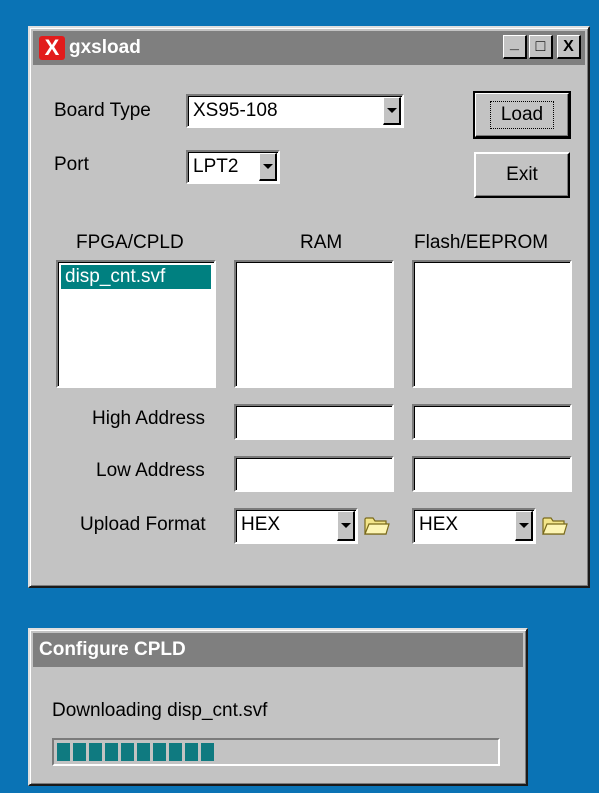 The height and width of the screenshot is (793, 599). I want to click on maximize-button: □, so click(541, 47).